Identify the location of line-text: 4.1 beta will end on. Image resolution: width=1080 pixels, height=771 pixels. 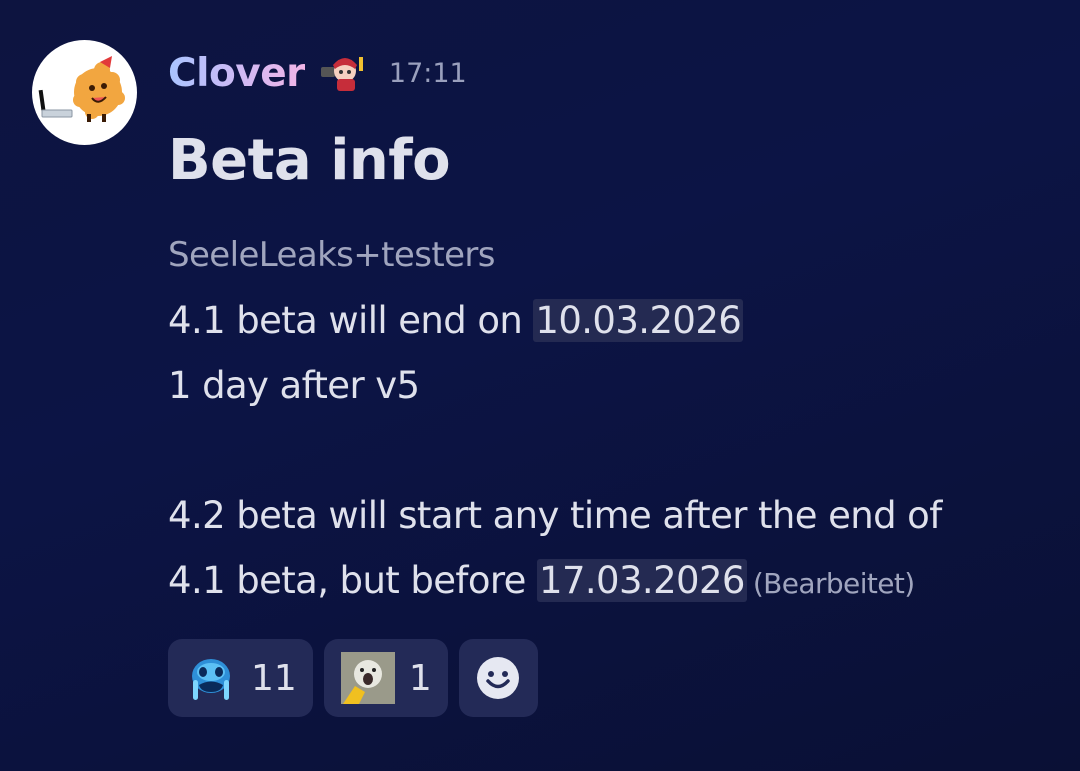
(351, 320).